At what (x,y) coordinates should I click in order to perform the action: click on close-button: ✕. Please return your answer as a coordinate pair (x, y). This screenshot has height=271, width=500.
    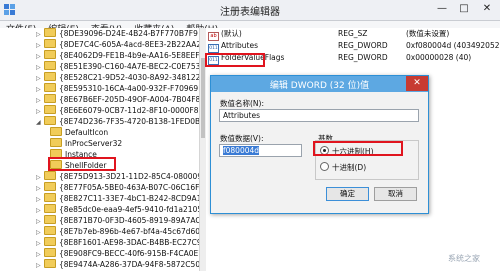
    Looking at the image, I should click on (487, 9).